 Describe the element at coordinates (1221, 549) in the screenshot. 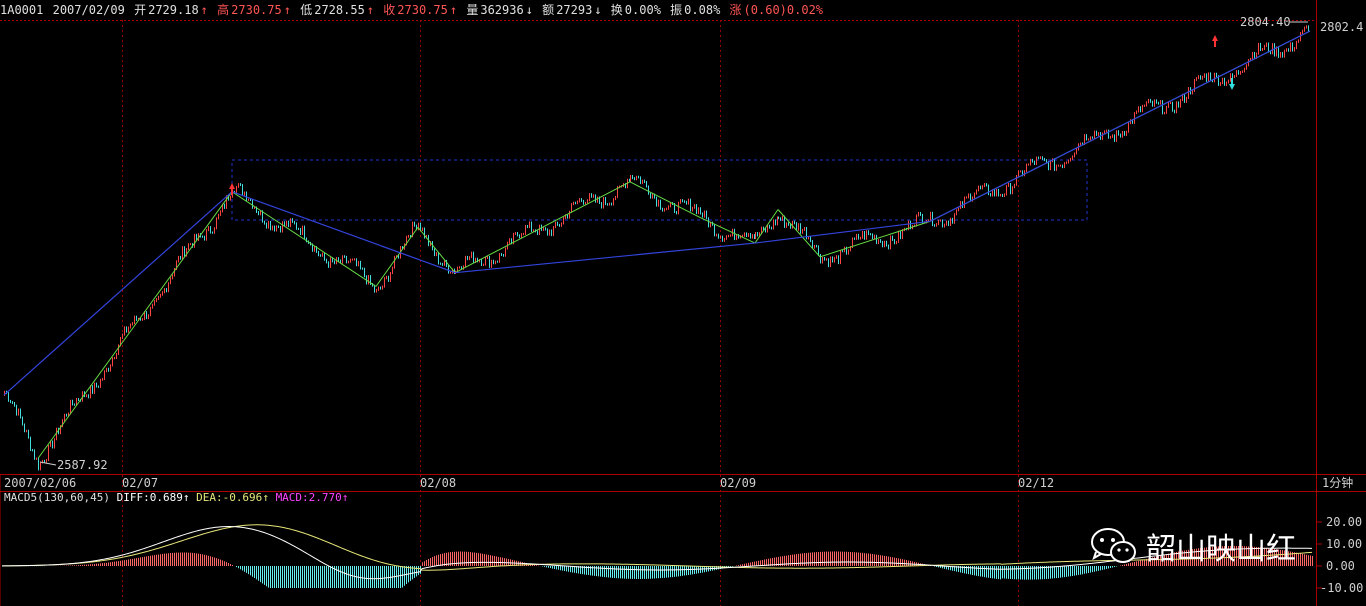

I see `watermark-text: 韶山映山红` at that location.